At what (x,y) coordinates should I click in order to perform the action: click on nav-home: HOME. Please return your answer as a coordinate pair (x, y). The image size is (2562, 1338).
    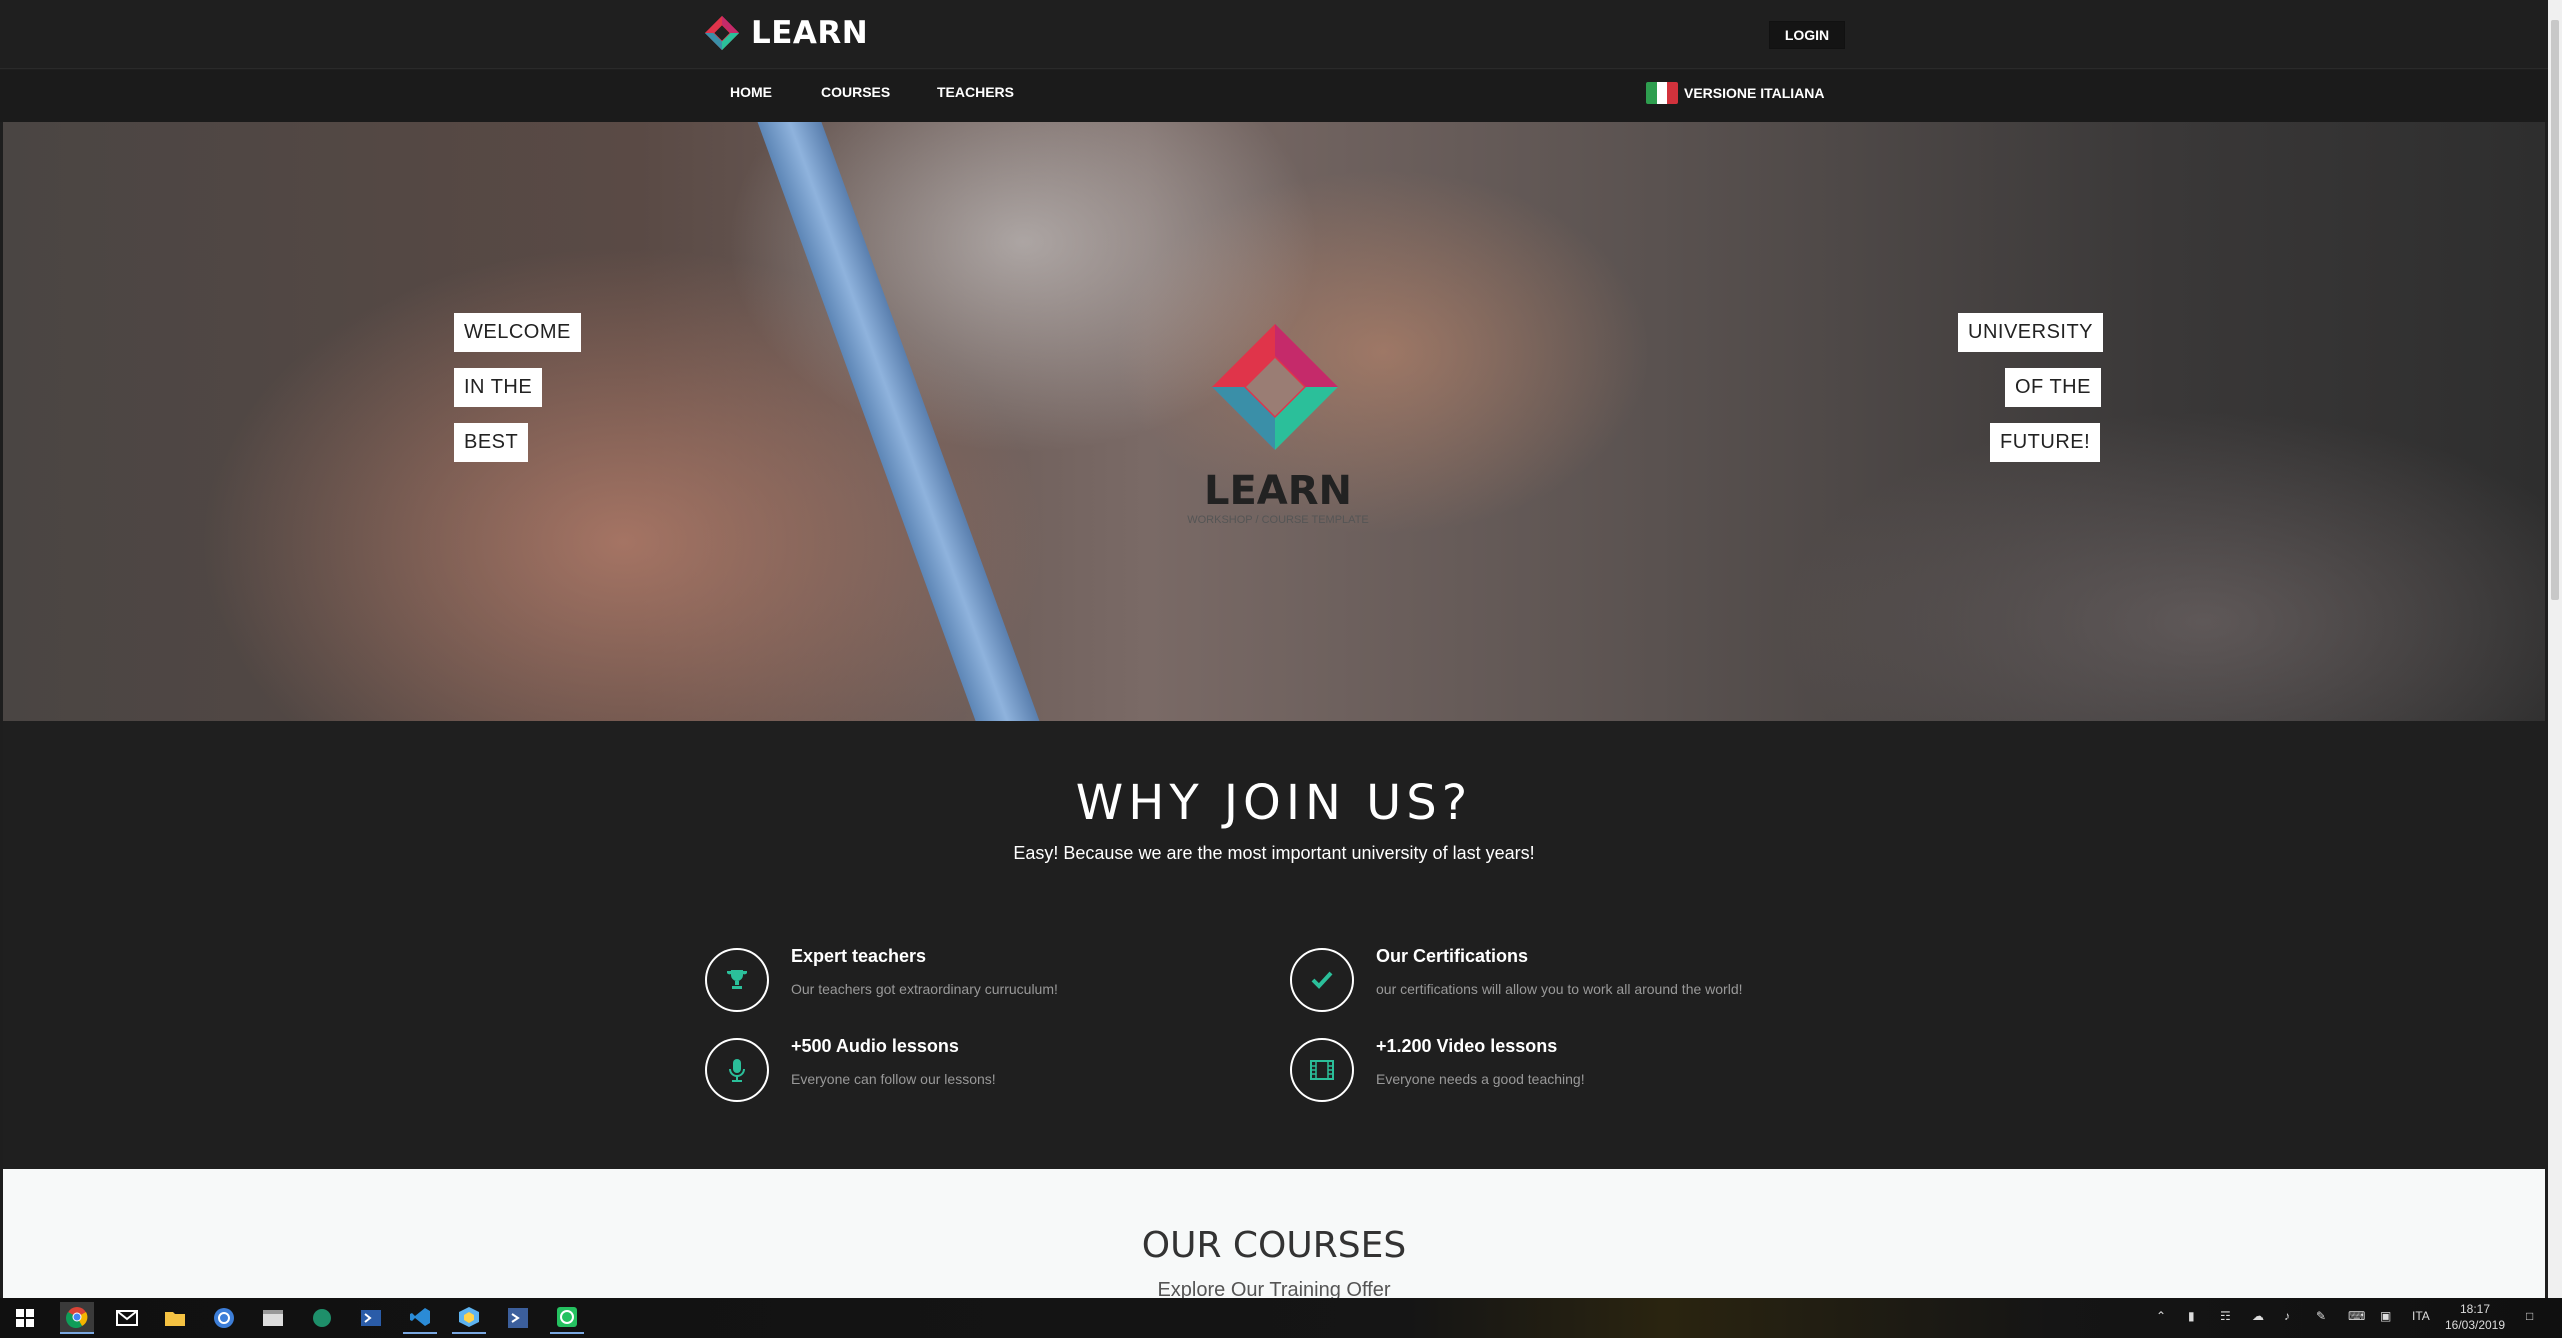
    Looking at the image, I should click on (751, 92).